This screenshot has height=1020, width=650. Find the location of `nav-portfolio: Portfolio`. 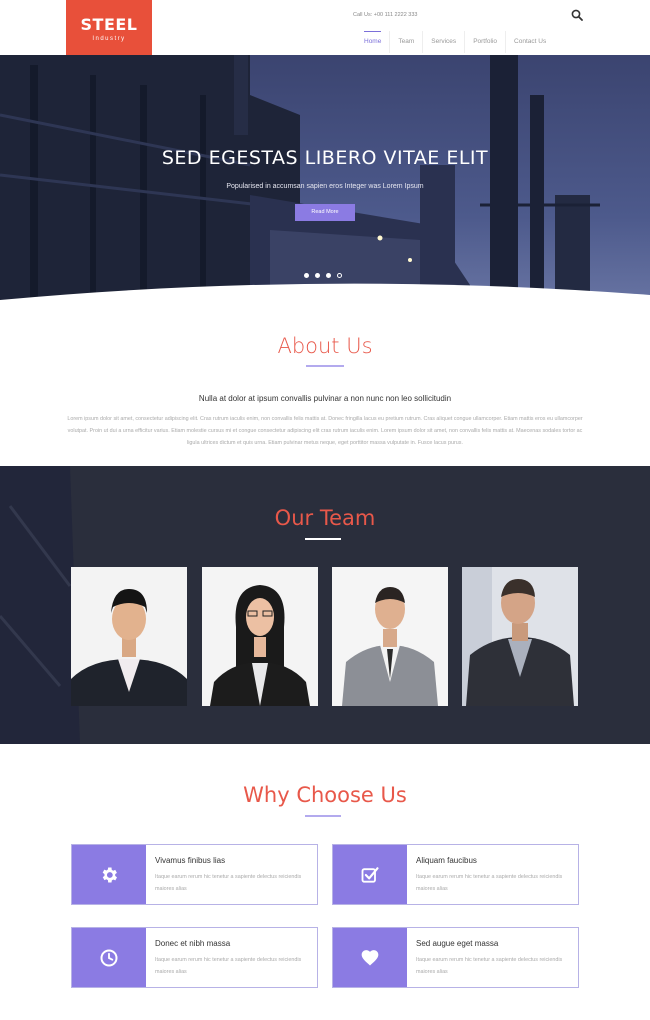

nav-portfolio: Portfolio is located at coordinates (484, 42).